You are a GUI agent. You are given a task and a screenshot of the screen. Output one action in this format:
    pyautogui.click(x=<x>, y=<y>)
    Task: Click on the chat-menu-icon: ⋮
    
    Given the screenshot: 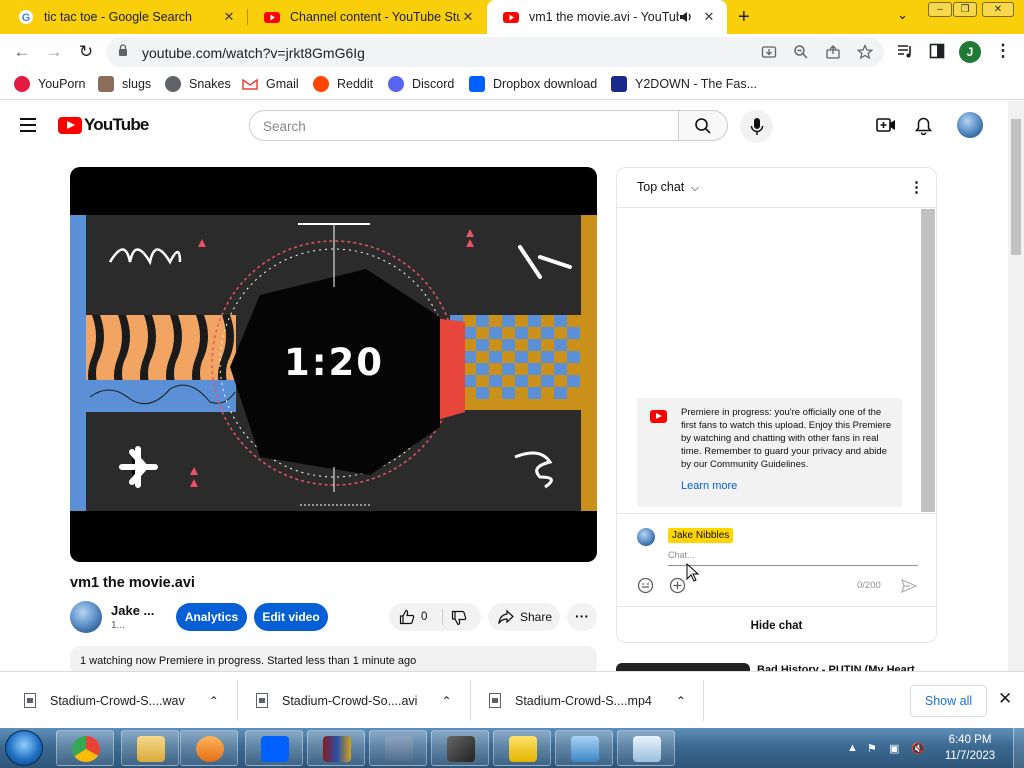 What is the action you would take?
    pyautogui.click(x=916, y=187)
    